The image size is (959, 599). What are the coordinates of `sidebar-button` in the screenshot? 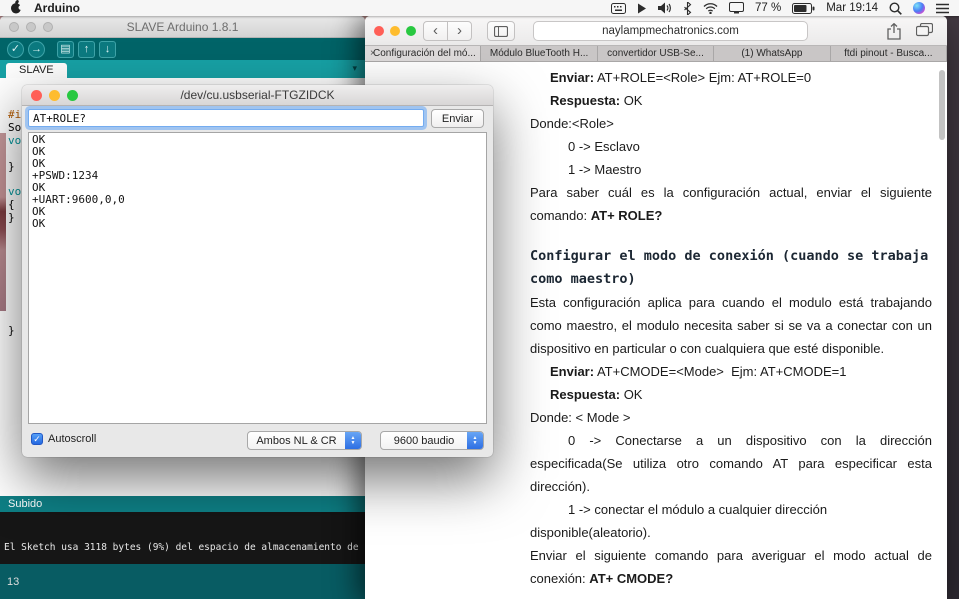 It's located at (501, 31).